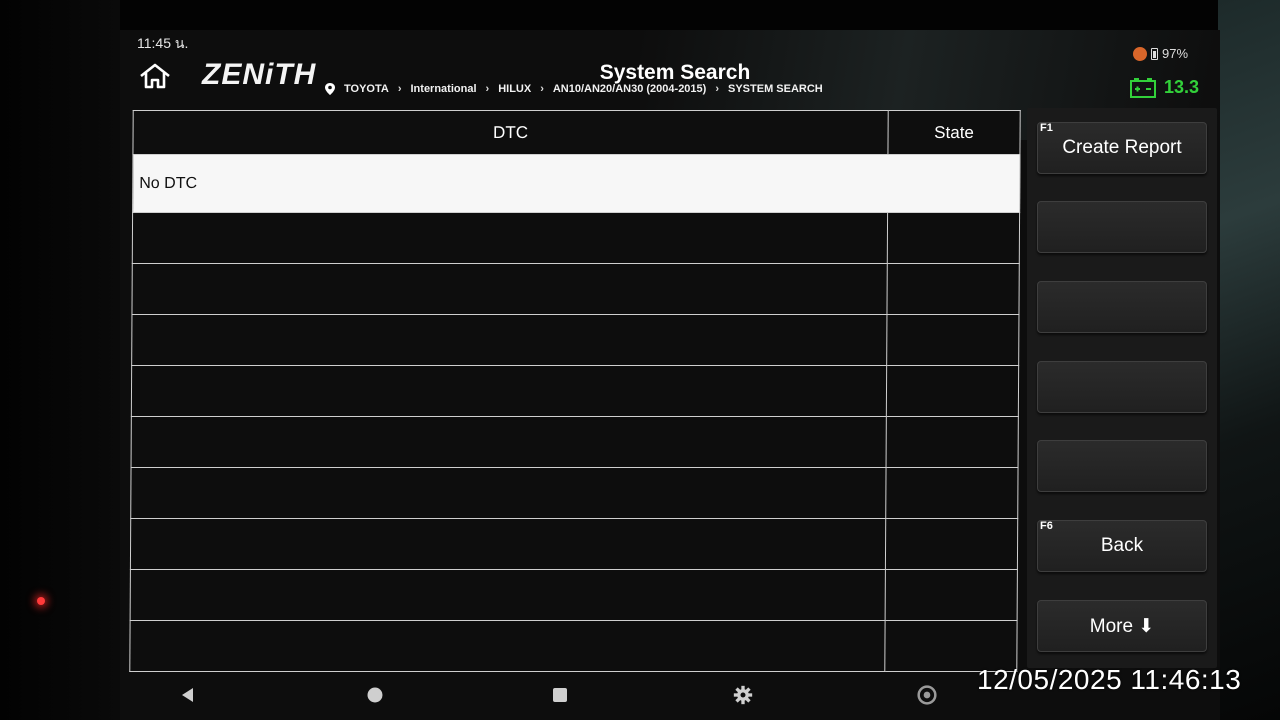  What do you see at coordinates (510, 132) in the screenshot?
I see `column-header-dtc: DTC` at bounding box center [510, 132].